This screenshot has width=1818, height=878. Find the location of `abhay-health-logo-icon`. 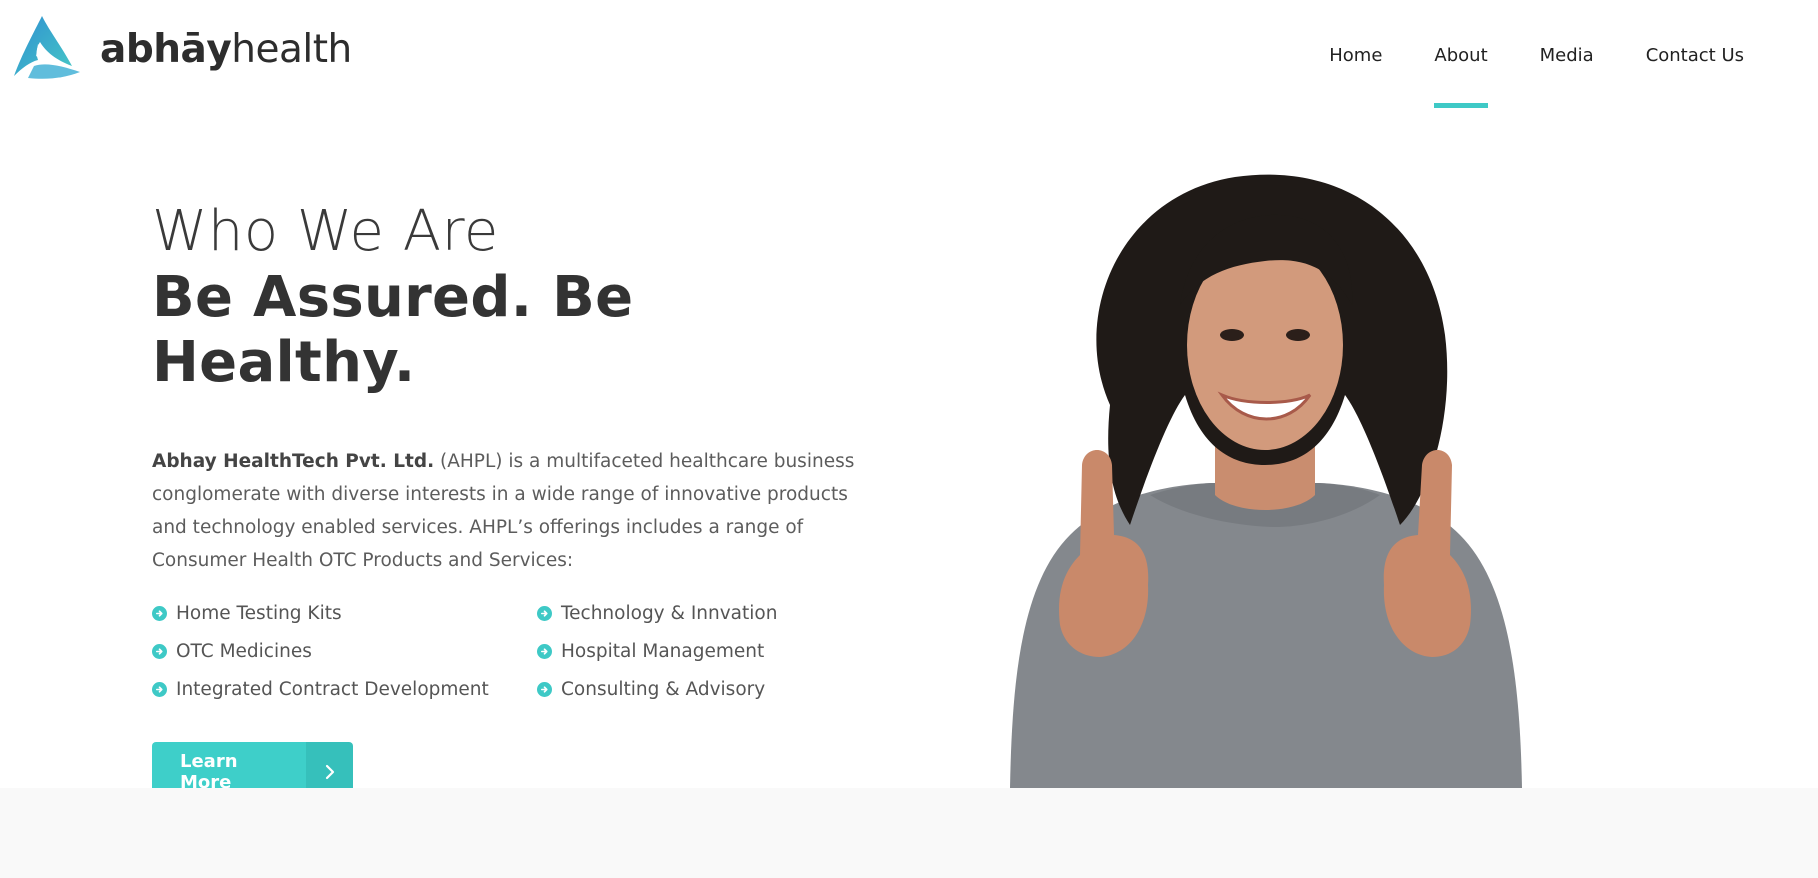

abhay-health-logo-icon is located at coordinates (47, 47).